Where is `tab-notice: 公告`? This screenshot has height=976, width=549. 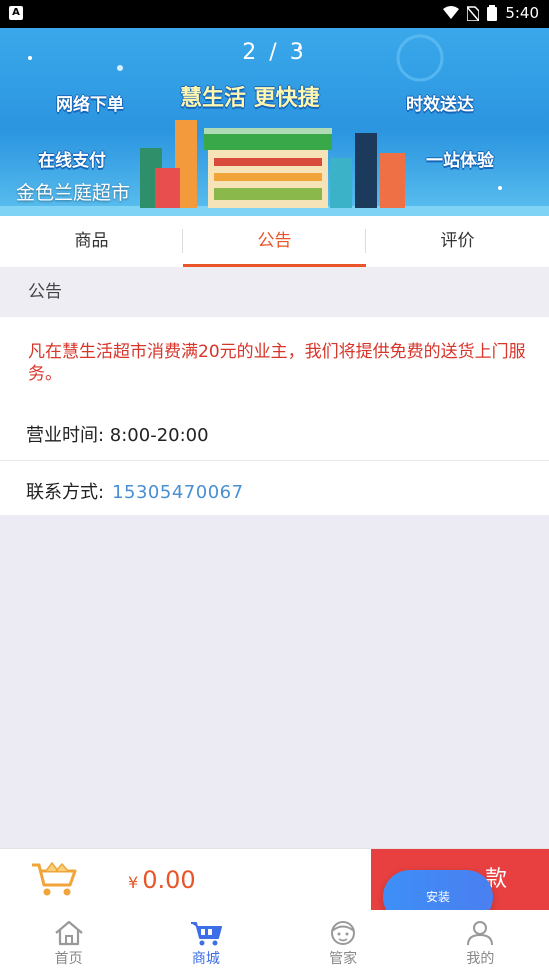
tab-notice: 公告 is located at coordinates (274, 241).